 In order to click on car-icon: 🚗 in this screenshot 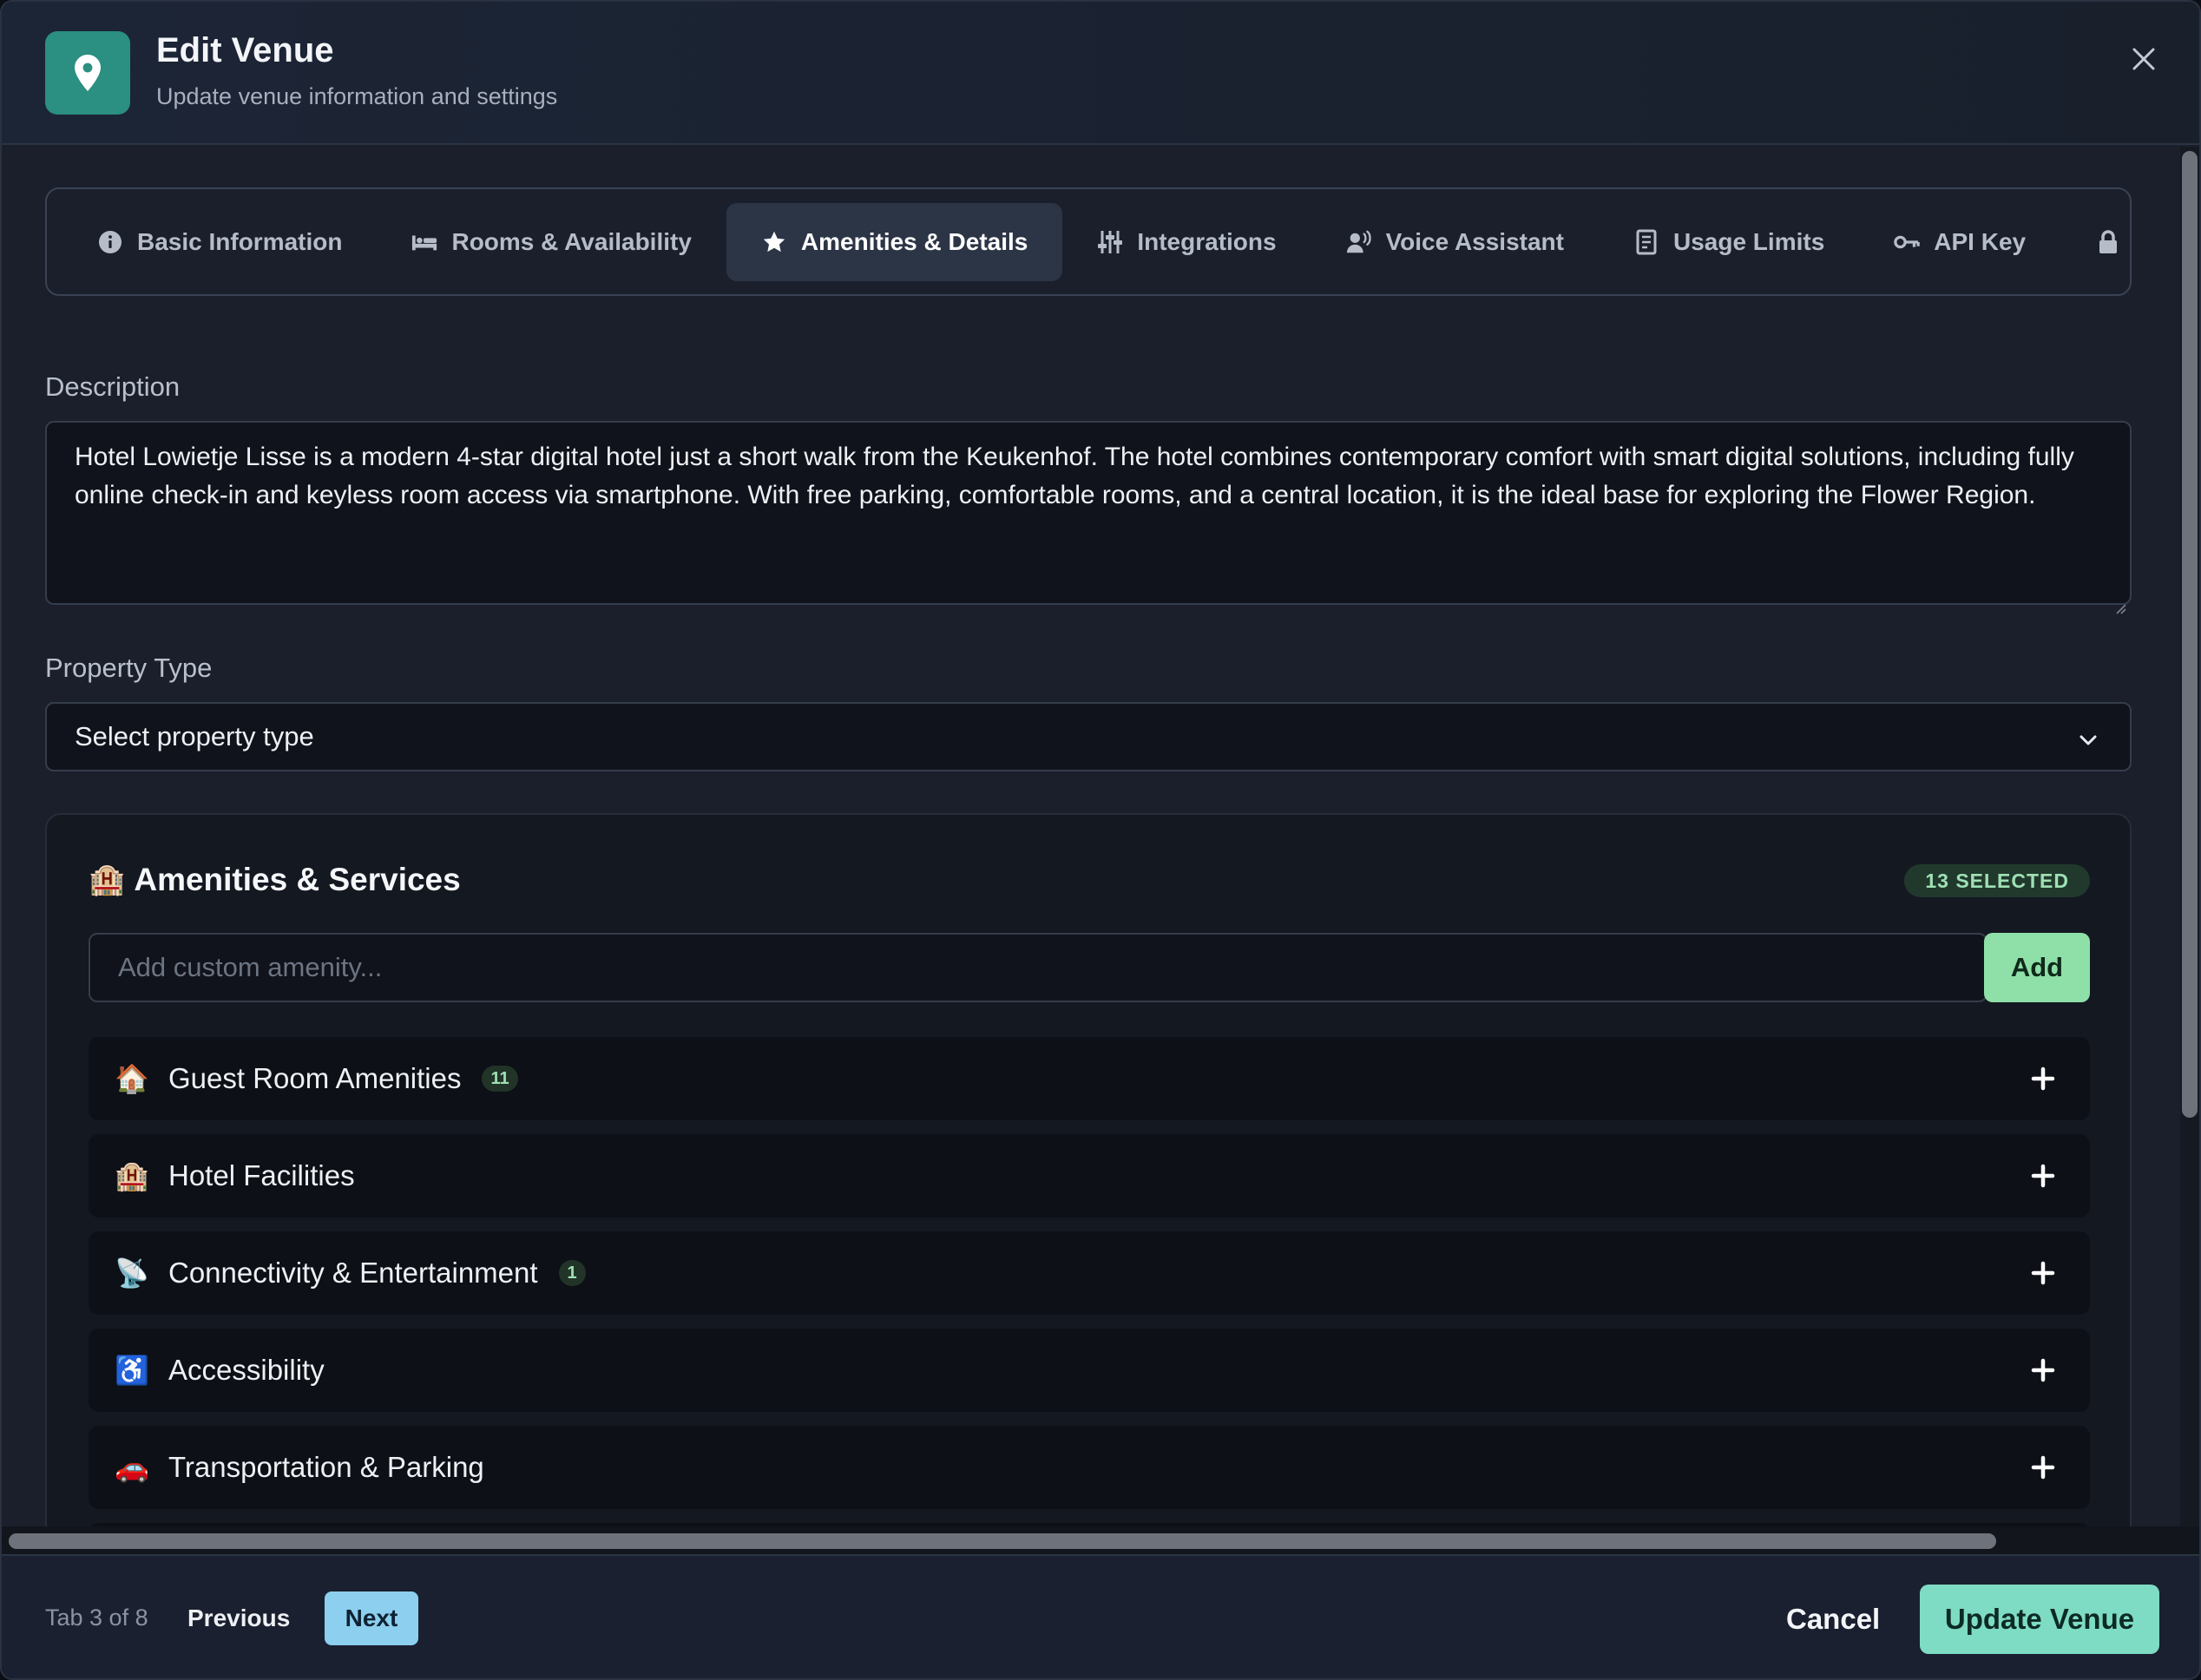, I will do `click(132, 1467)`.